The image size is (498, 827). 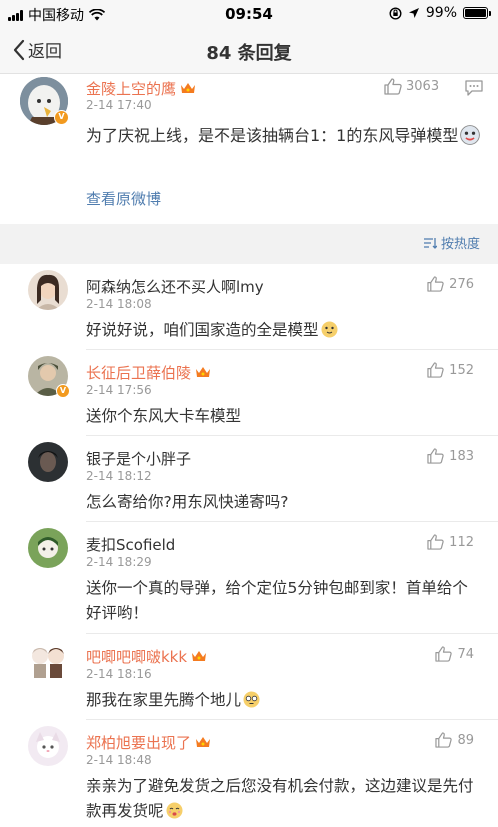 I want to click on comment-text: 送你一个真的导弹，给个定位5分钟包邮到家！首单给个好评哟！, so click(x=277, y=600).